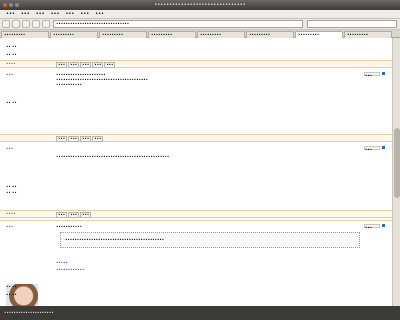 The width and height of the screenshot is (400, 320). What do you see at coordinates (5, 5) in the screenshot?
I see `close-icon` at bounding box center [5, 5].